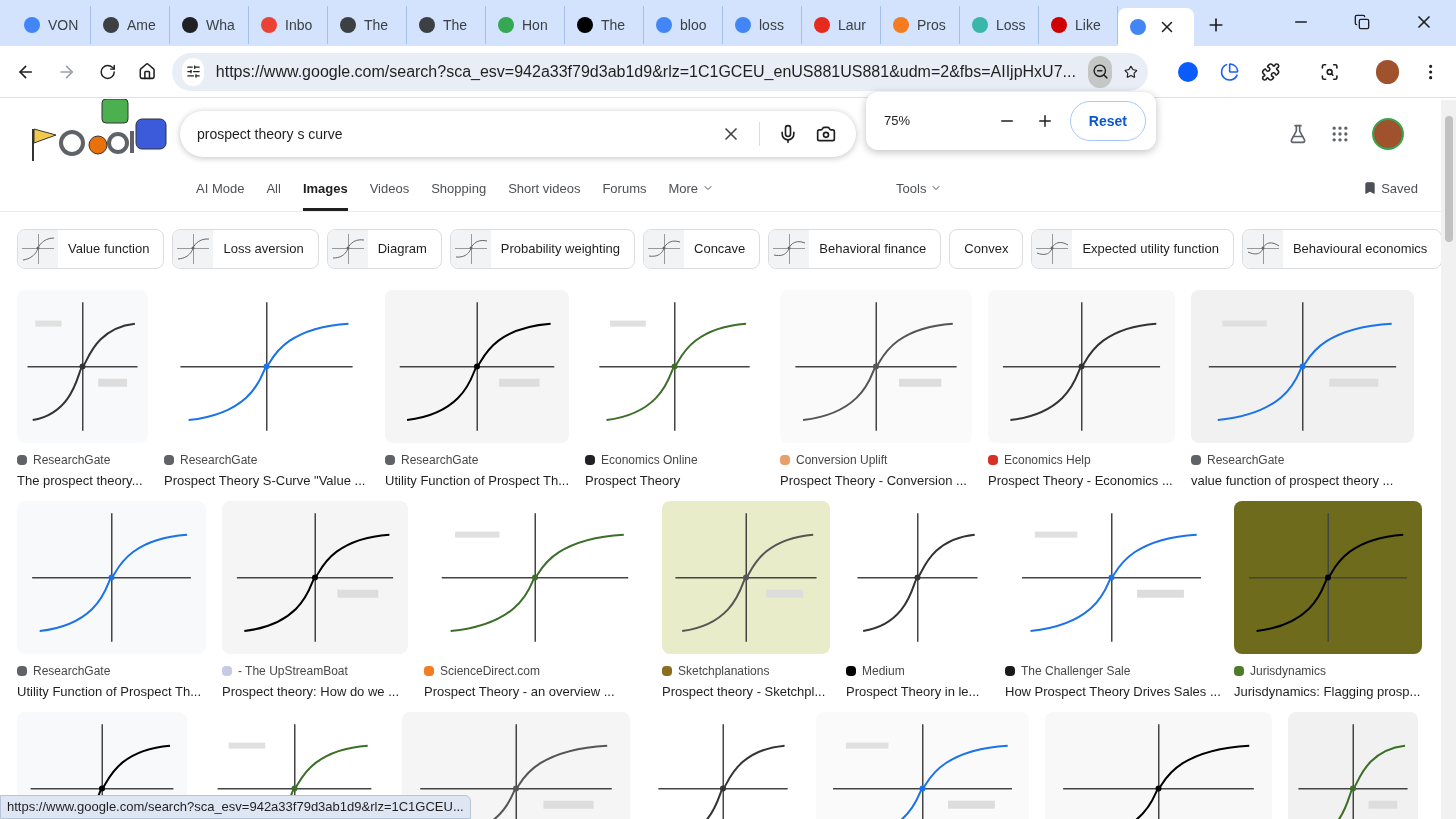 This screenshot has width=1456, height=819. What do you see at coordinates (107, 71) in the screenshot?
I see `reload-icon` at bounding box center [107, 71].